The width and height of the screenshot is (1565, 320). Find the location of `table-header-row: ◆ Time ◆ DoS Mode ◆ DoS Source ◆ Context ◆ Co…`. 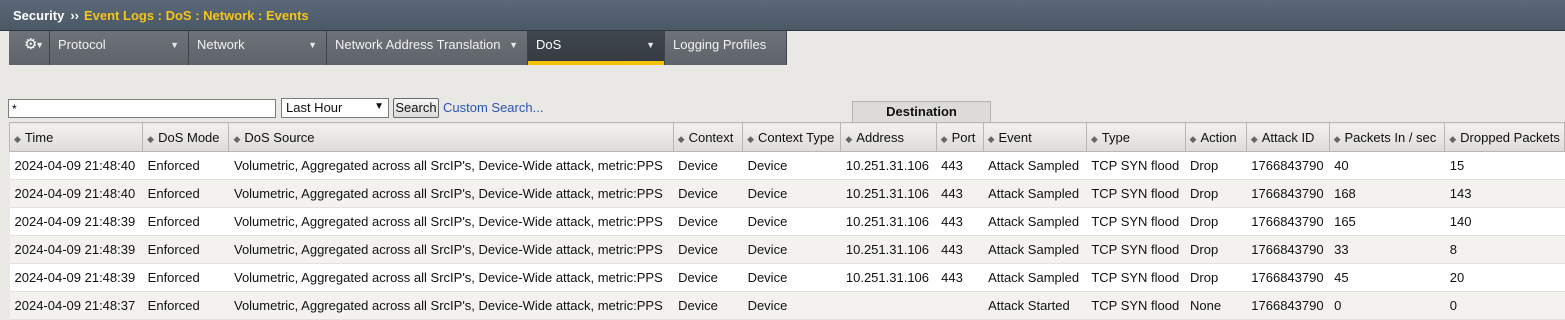

table-header-row: ◆ Time ◆ DoS Mode ◆ DoS Source ◆ Context ◆ Co… is located at coordinates (786, 137).